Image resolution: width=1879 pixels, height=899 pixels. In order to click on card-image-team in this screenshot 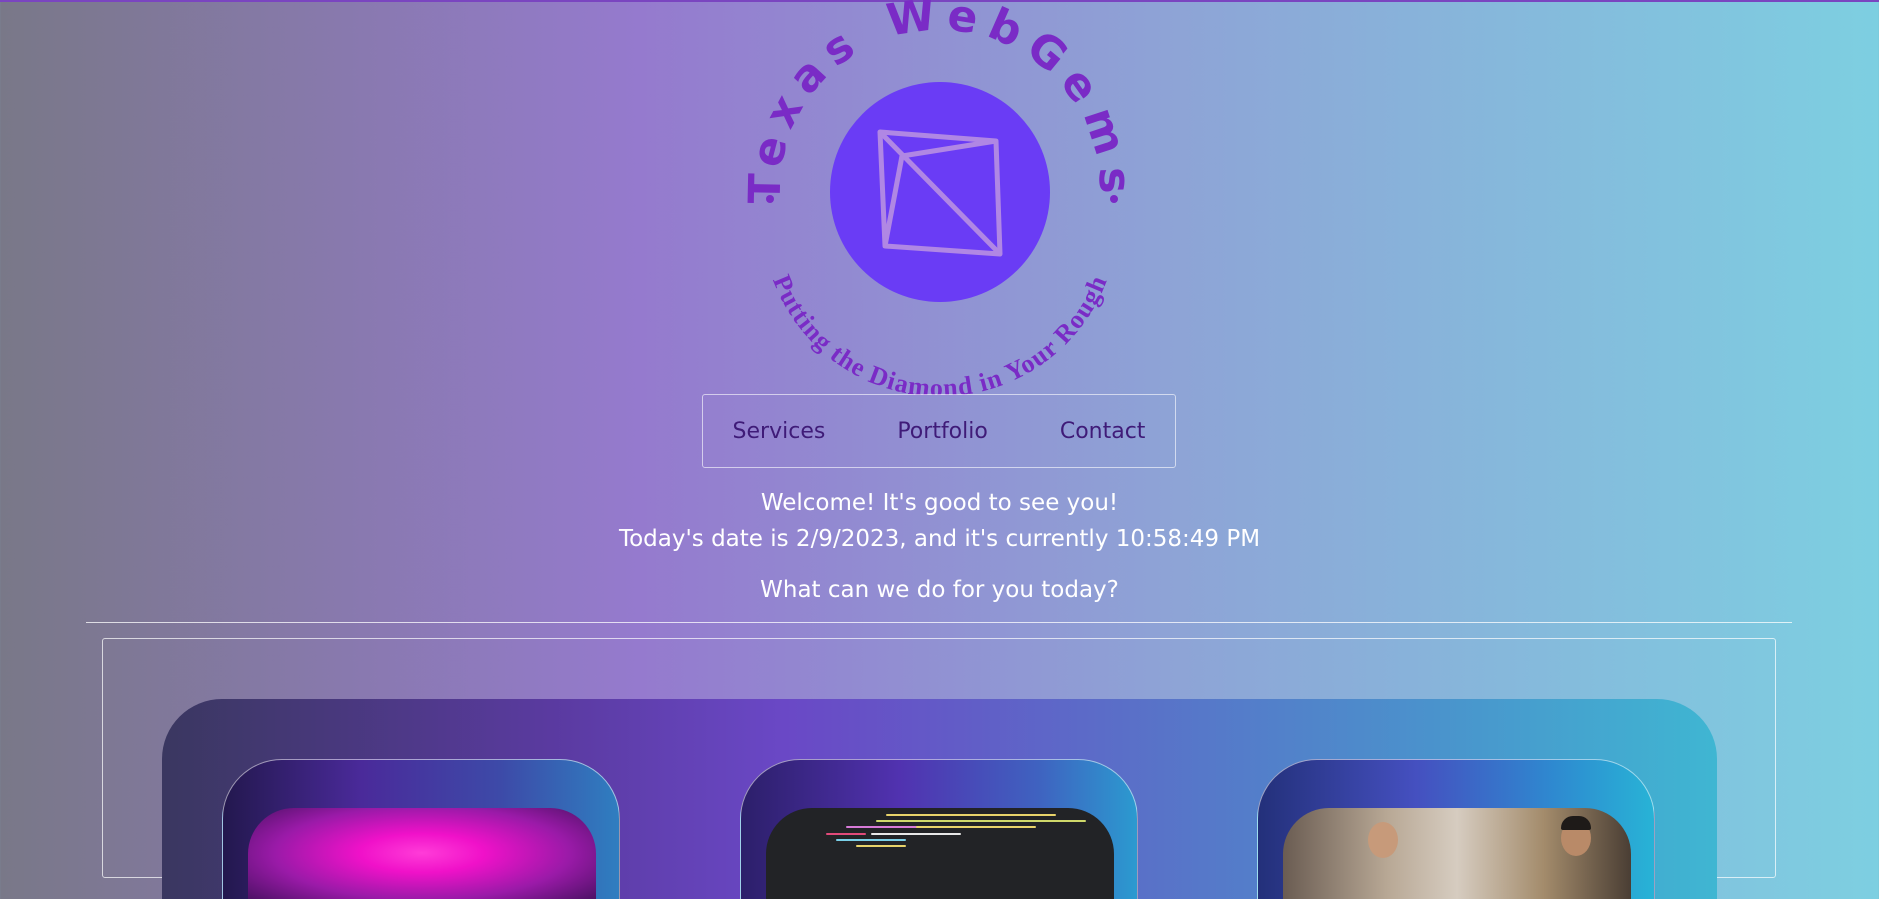, I will do `click(1457, 853)`.